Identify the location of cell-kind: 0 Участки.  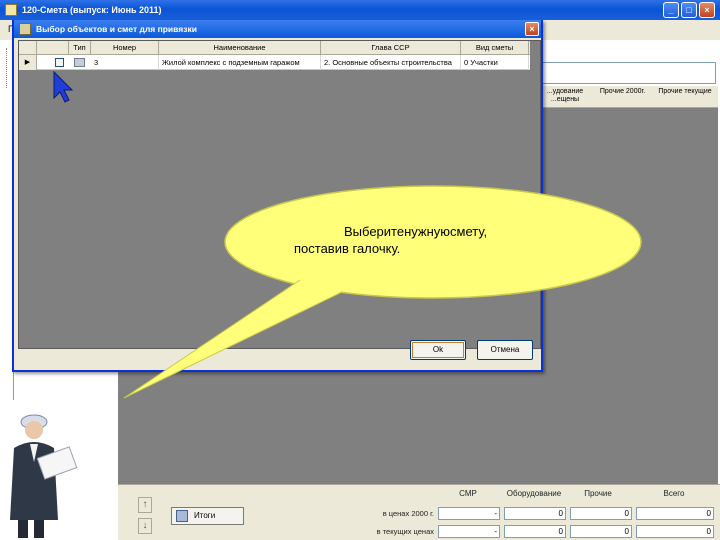
(495, 62).